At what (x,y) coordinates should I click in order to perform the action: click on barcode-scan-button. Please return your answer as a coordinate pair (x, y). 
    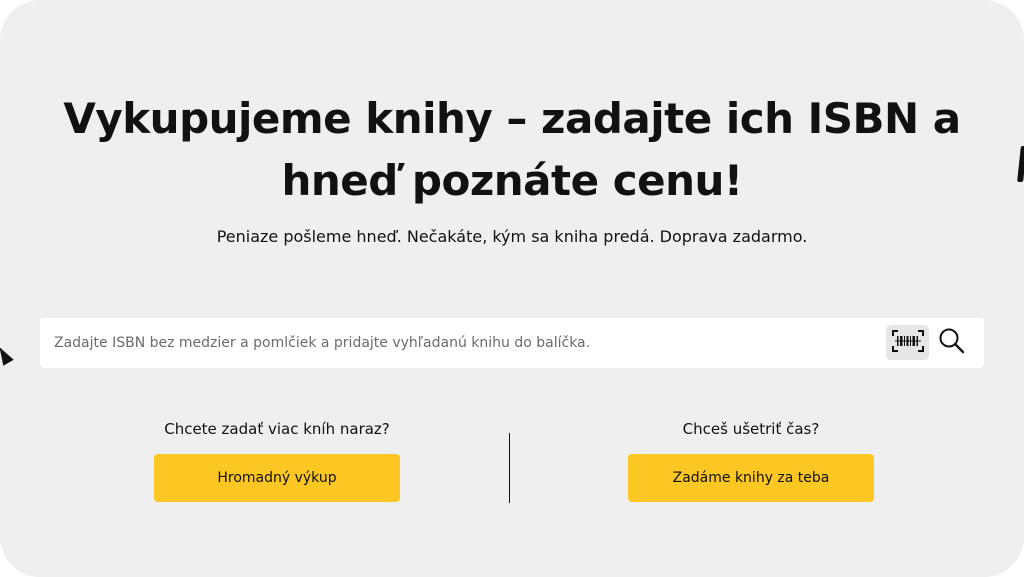
    Looking at the image, I should click on (907, 342).